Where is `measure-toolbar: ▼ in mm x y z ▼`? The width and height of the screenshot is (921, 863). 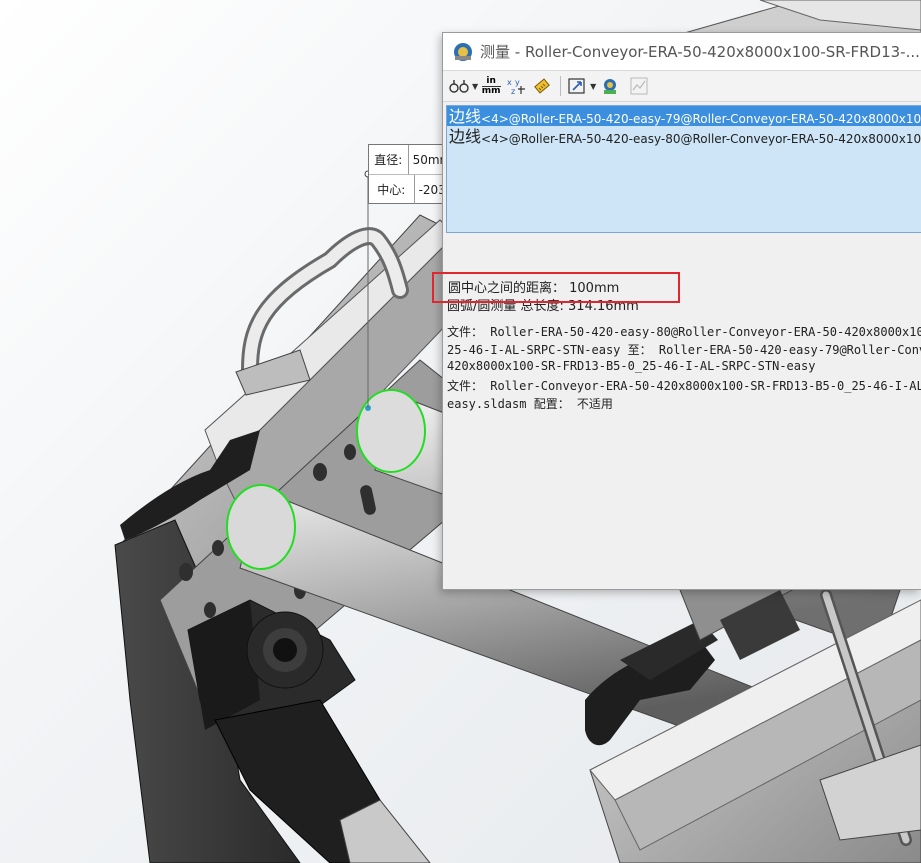 measure-toolbar: ▼ in mm x y z ▼ is located at coordinates (682, 86).